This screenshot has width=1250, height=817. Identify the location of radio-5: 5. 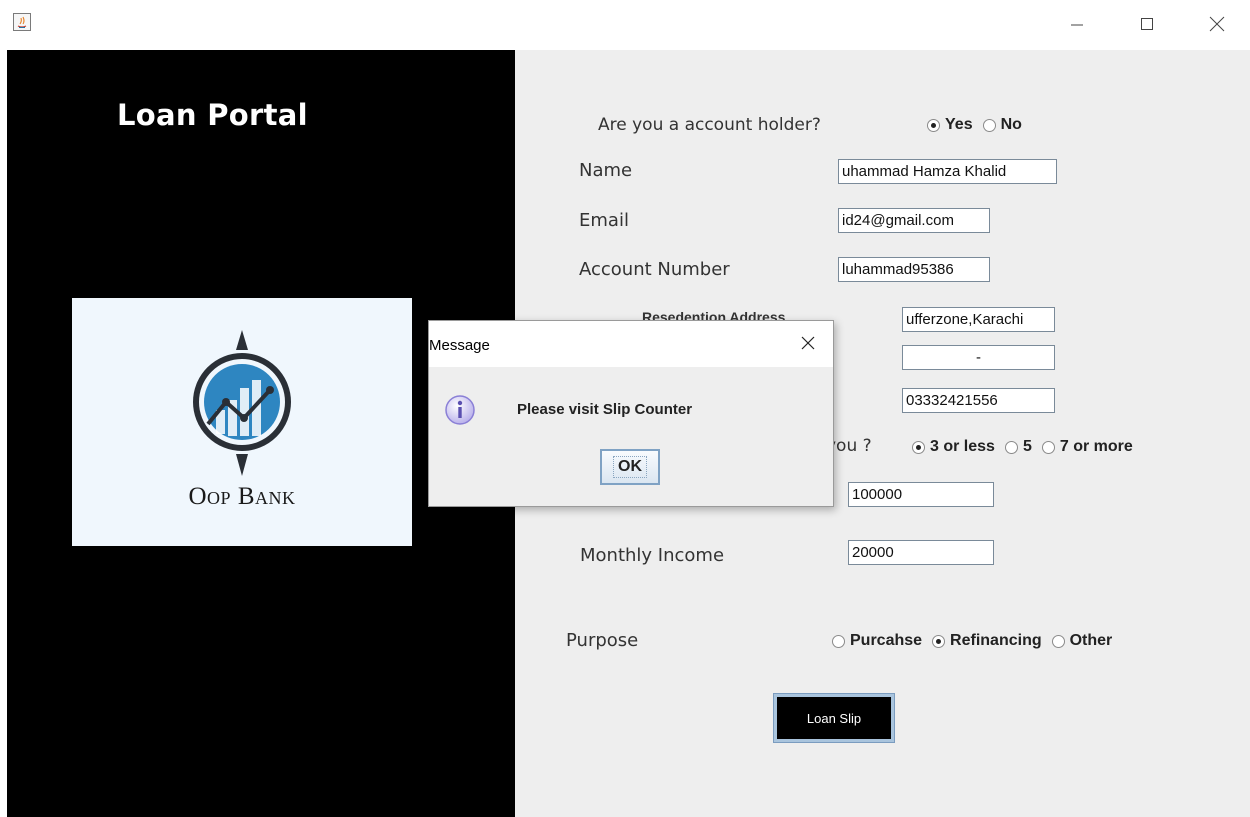
(1018, 447).